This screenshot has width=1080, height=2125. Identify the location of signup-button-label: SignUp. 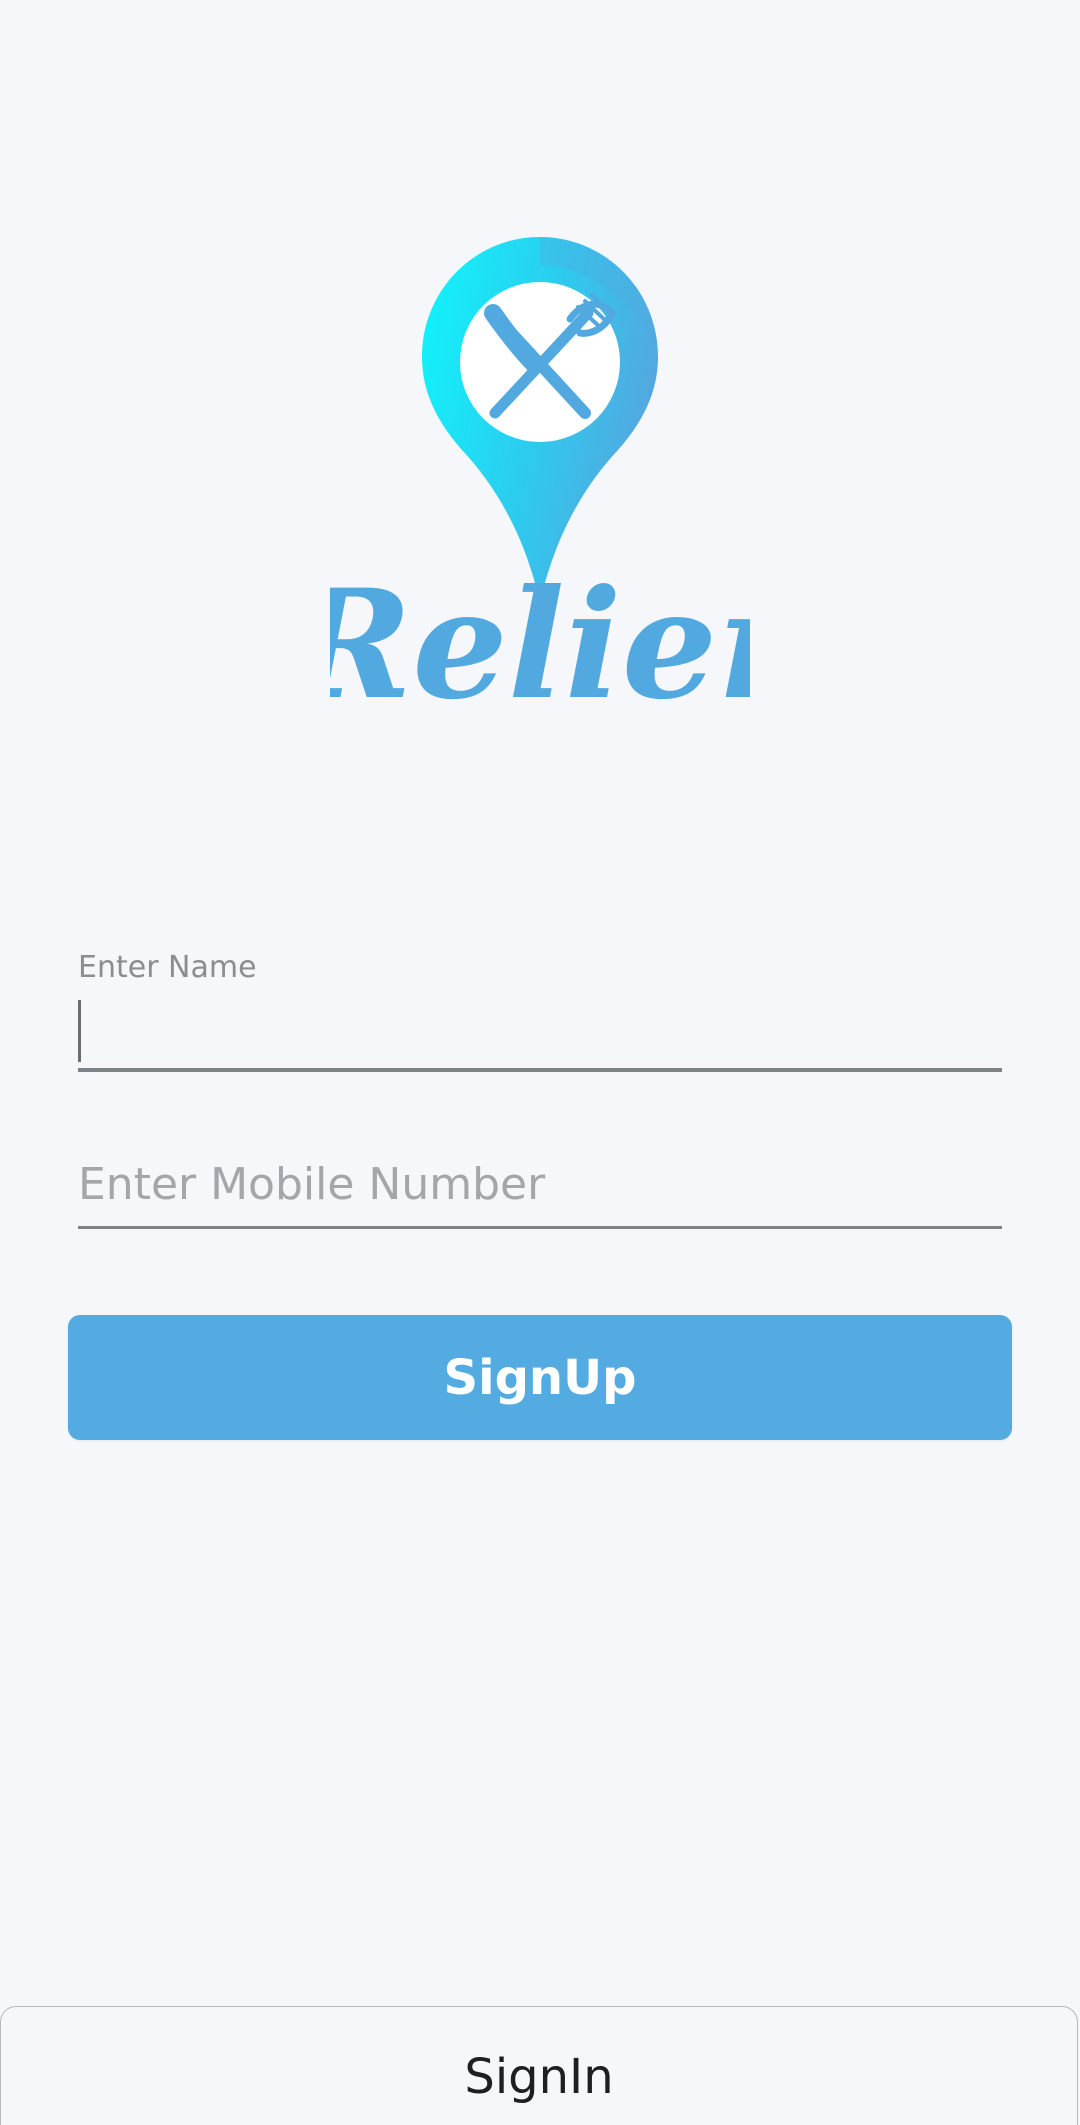
(540, 1377).